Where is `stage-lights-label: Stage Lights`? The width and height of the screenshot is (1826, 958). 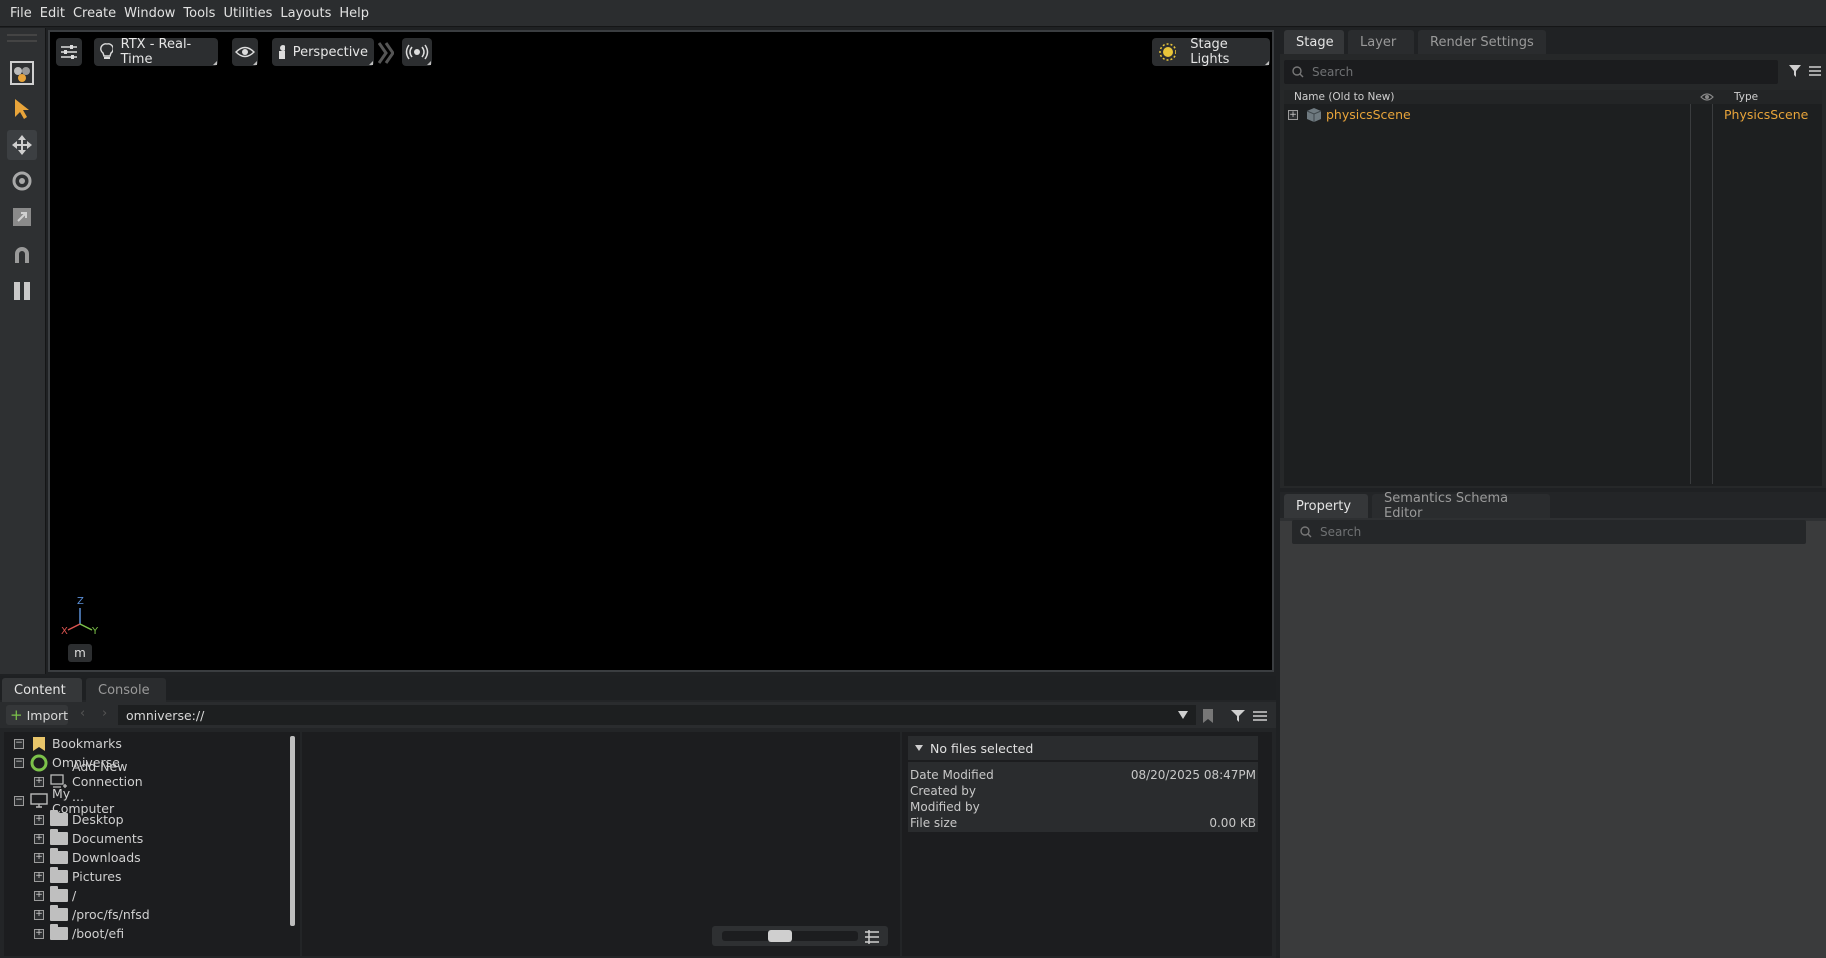
stage-lights-label: Stage Lights is located at coordinates (1210, 52).